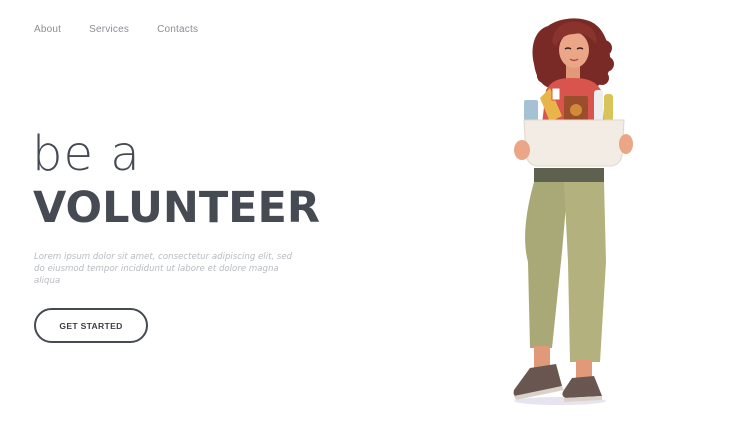  I want to click on volunteer-illustration, so click(573, 211).